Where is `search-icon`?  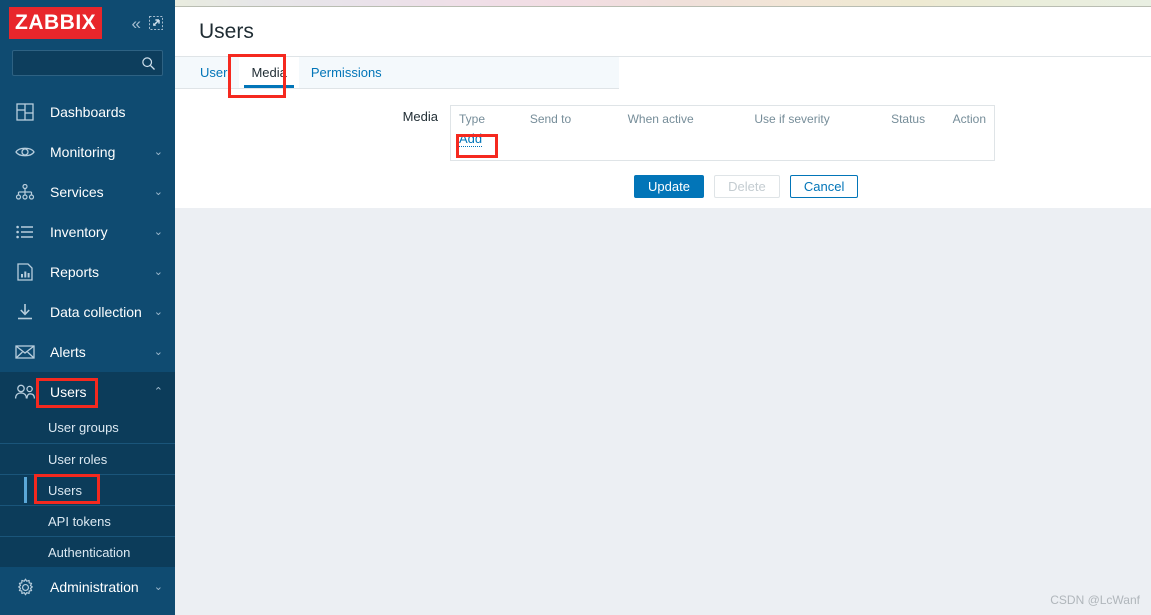
search-icon is located at coordinates (148, 63).